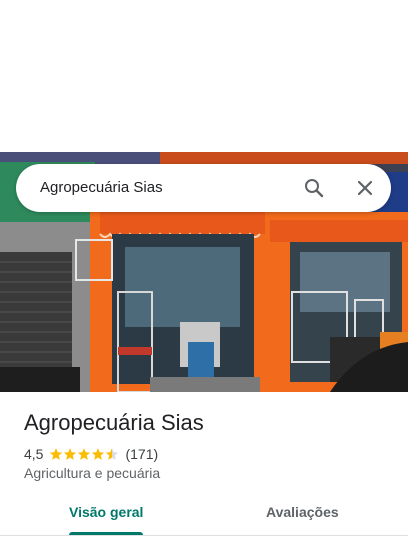 The width and height of the screenshot is (408, 544). Describe the element at coordinates (365, 188) in the screenshot. I see `close-icon` at that location.